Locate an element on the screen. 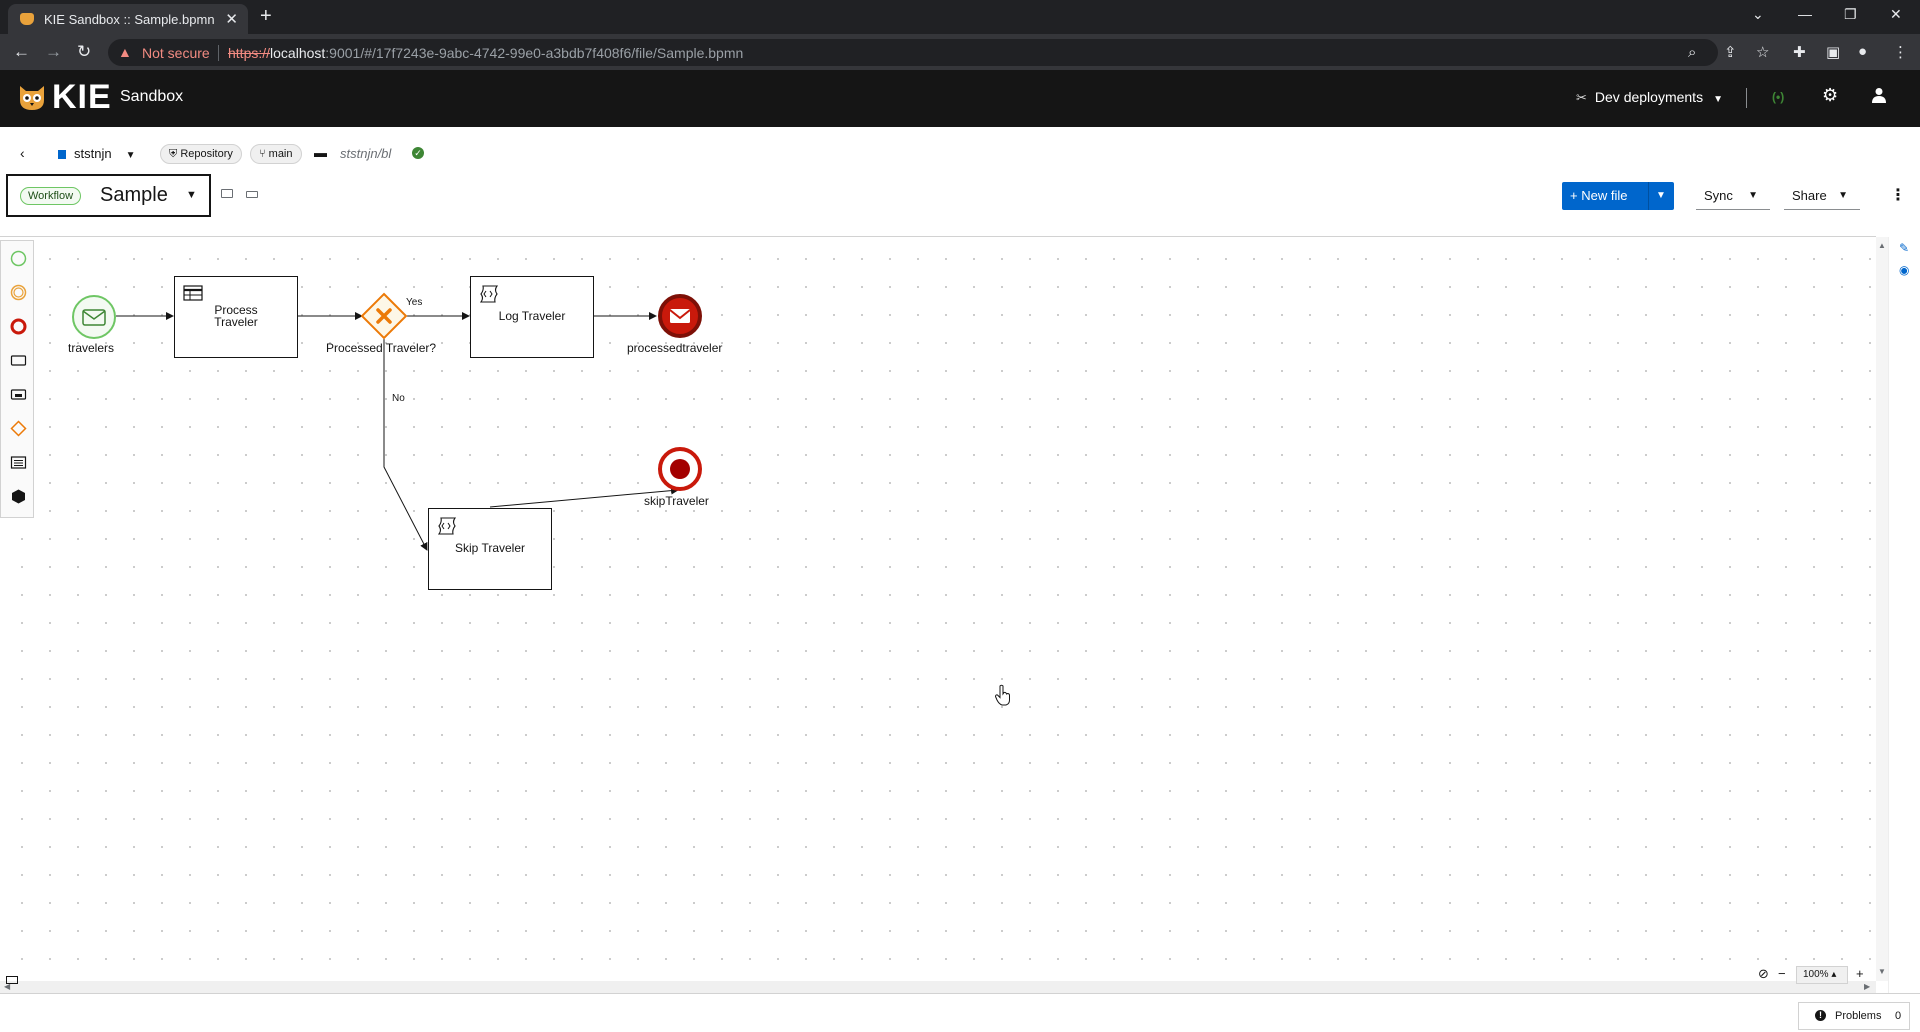 The width and height of the screenshot is (1920, 1032). task-label: Log Traveler is located at coordinates (532, 316).